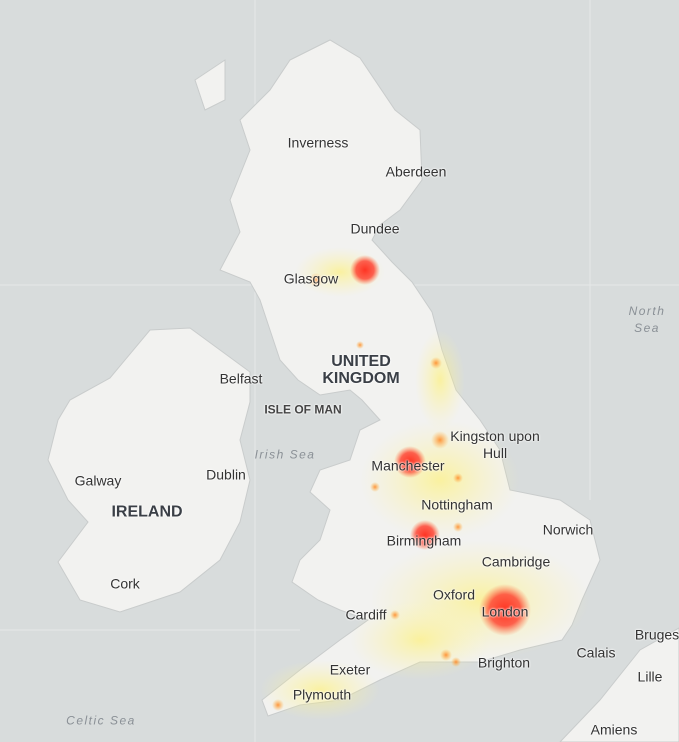  What do you see at coordinates (650, 676) in the screenshot?
I see `label-lille: Lille` at bounding box center [650, 676].